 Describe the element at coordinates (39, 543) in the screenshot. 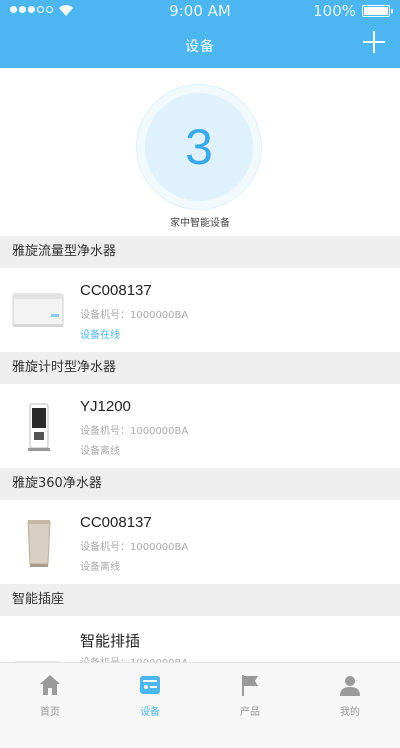

I see `tower-purifier-icon` at that location.